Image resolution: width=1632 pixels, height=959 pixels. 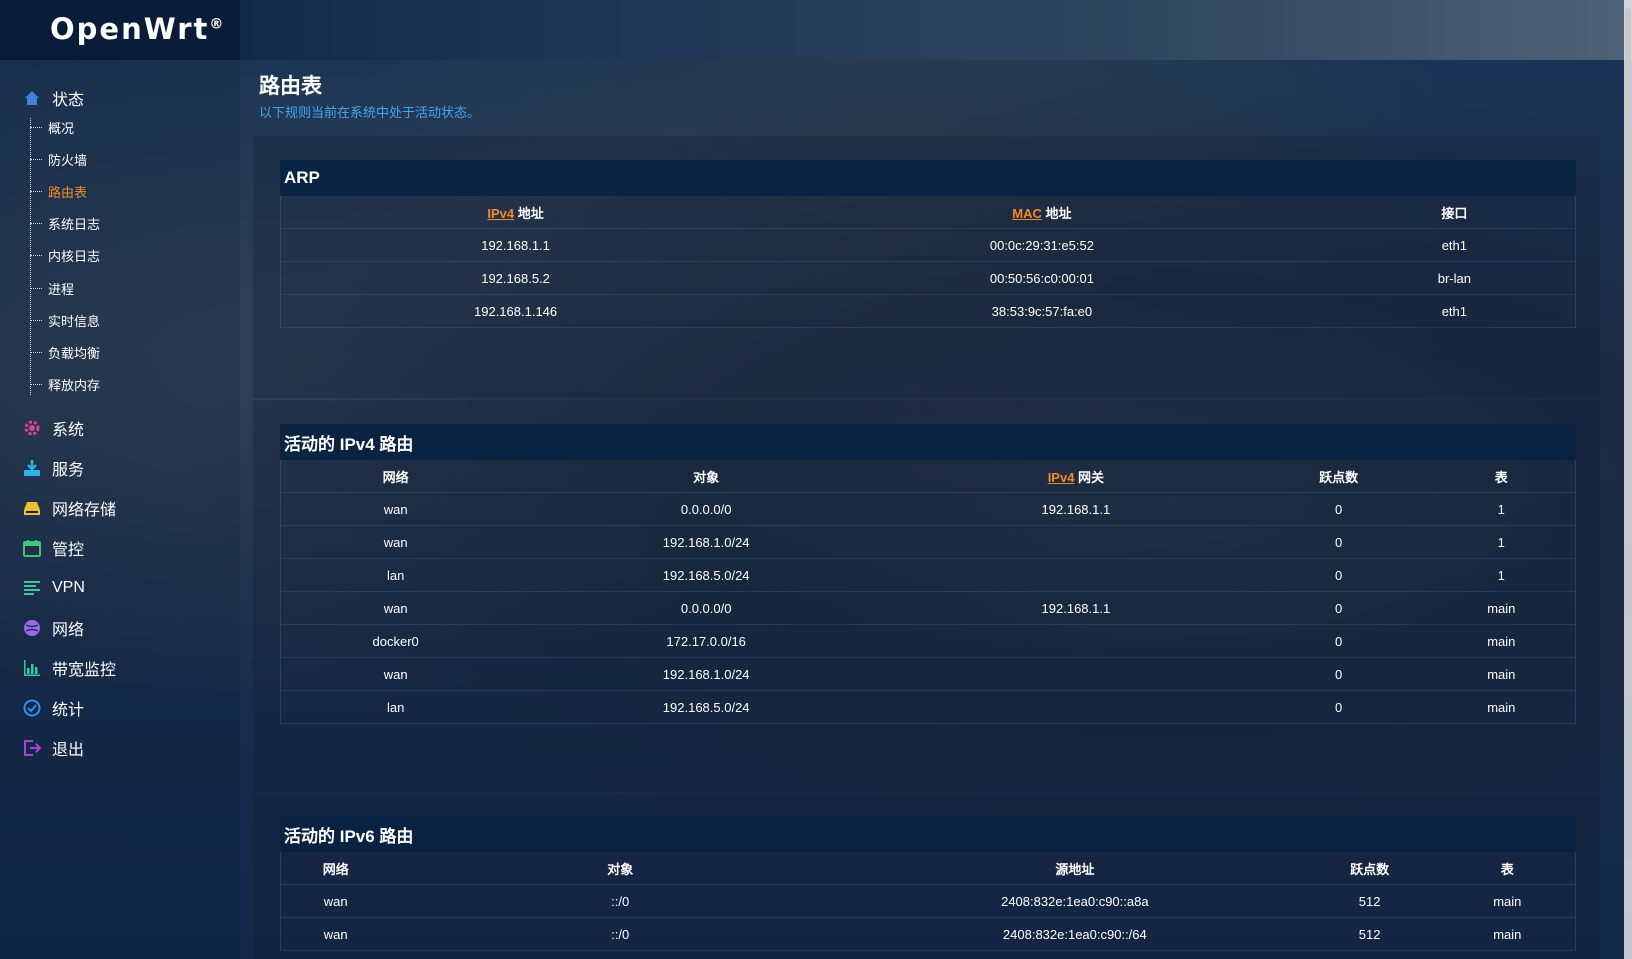 I want to click on cell-network: lan, so click(x=395, y=707).